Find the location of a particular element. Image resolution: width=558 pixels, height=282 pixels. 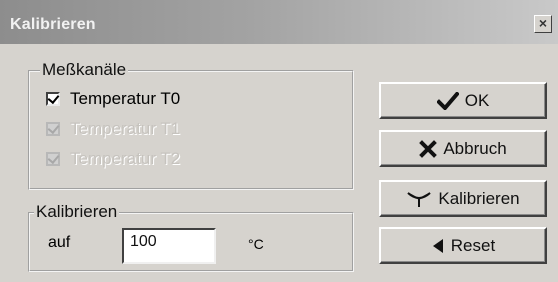

checkbox-label: Temperatur T1 is located at coordinates (125, 128).